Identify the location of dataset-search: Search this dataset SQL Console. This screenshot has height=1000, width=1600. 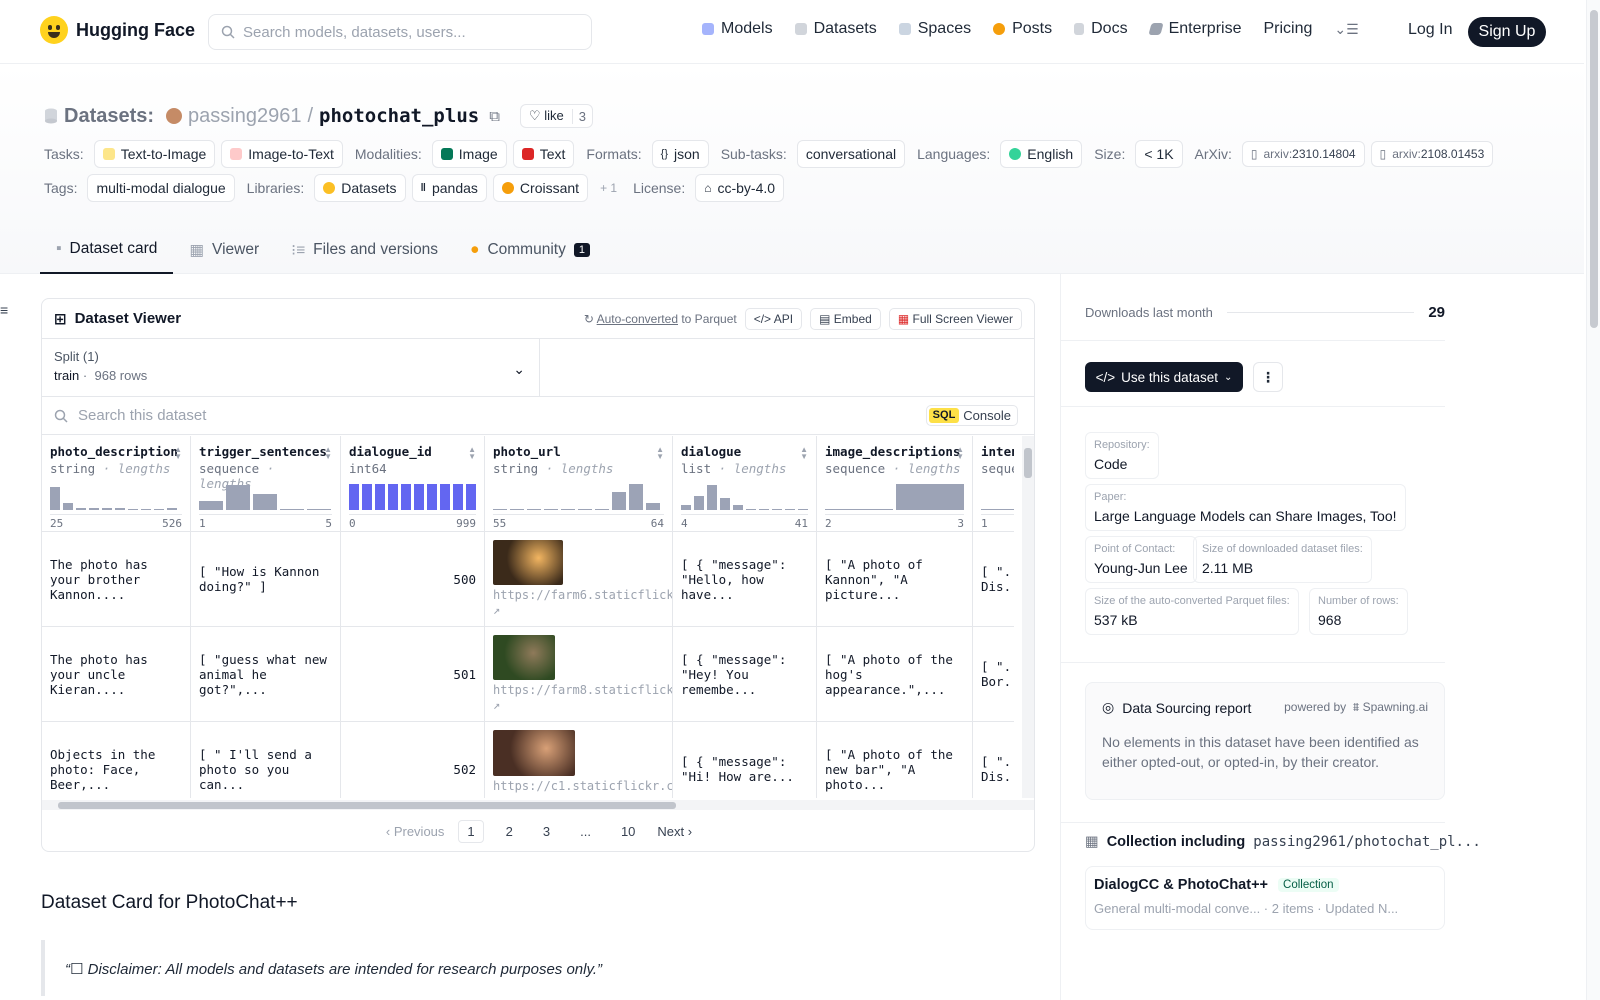
(538, 416).